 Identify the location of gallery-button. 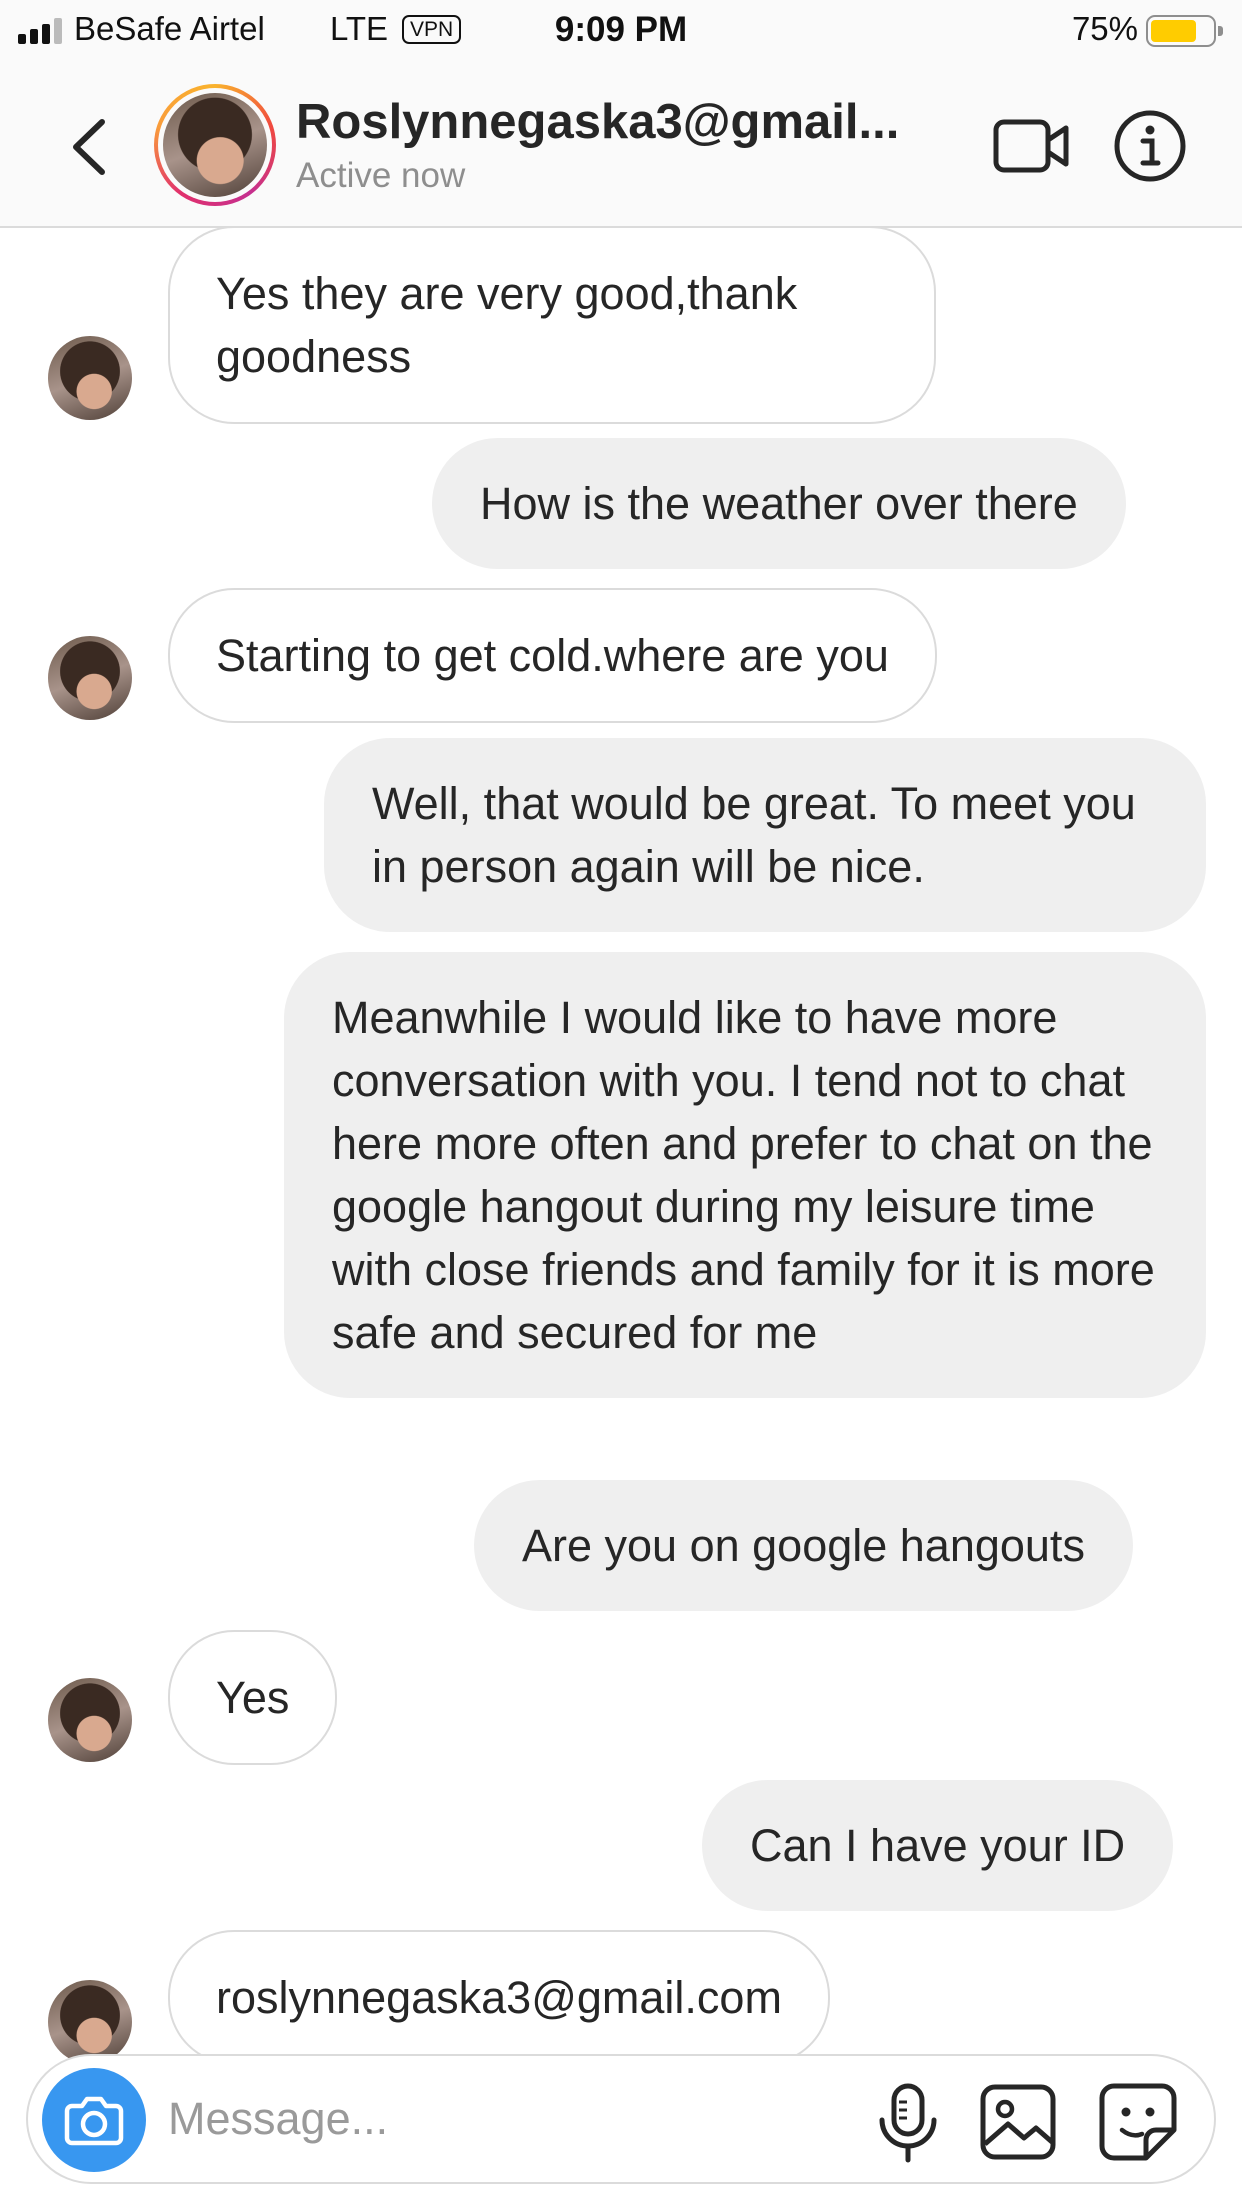
(1018, 2122).